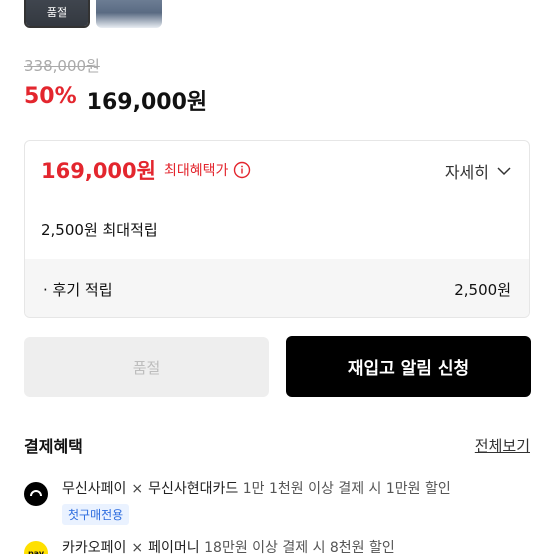  What do you see at coordinates (147, 102) in the screenshot?
I see `sale-price: 169,000원` at bounding box center [147, 102].